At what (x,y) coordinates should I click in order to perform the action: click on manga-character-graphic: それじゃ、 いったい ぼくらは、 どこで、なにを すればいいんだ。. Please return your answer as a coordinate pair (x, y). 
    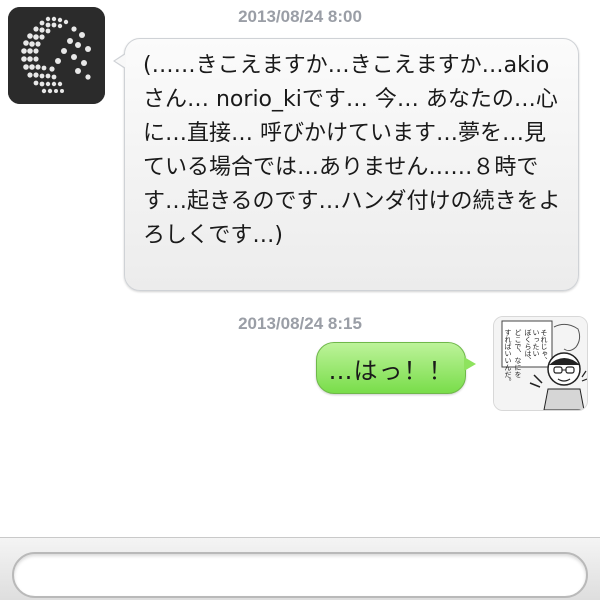
    Looking at the image, I should click on (540, 363).